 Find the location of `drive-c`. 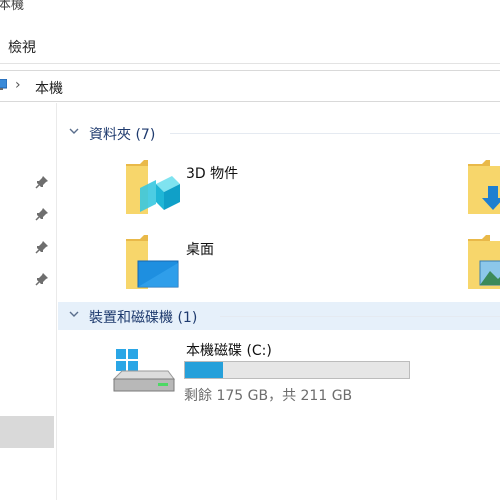

drive-c is located at coordinates (143, 373).